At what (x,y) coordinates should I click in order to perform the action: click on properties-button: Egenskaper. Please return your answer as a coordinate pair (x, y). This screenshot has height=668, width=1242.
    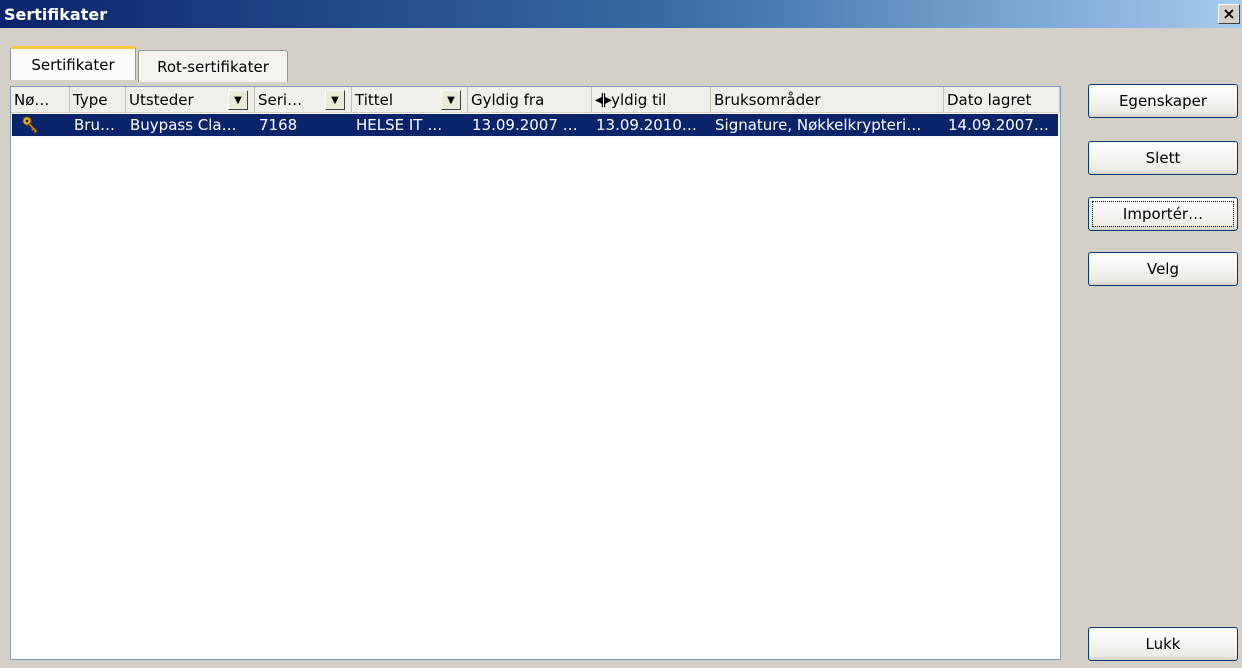
    Looking at the image, I should click on (1163, 101).